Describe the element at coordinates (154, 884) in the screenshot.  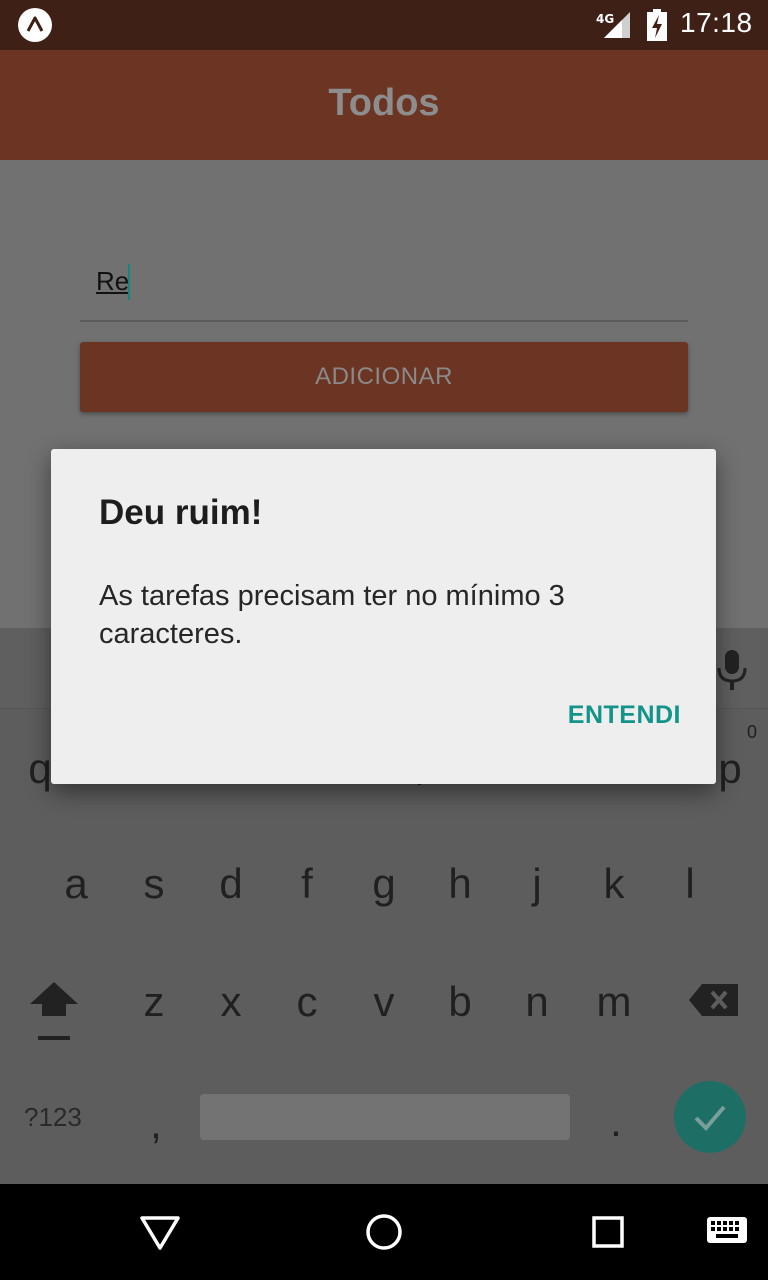
I see `key-s: s` at that location.